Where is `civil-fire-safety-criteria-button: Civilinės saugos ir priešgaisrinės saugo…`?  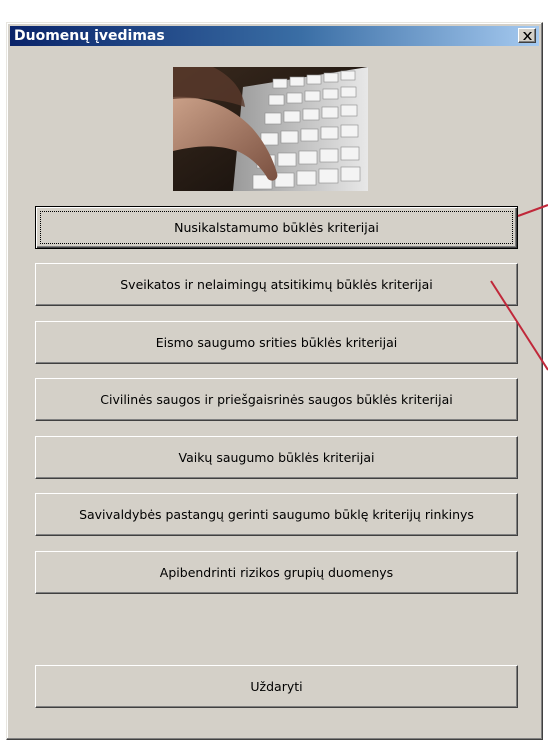 civil-fire-safety-criteria-button: Civilinės saugos ir priešgaisrinės saugo… is located at coordinates (276, 399).